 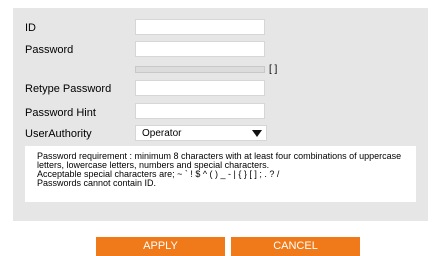 What do you see at coordinates (200, 111) in the screenshot?
I see `password-hint-field` at bounding box center [200, 111].